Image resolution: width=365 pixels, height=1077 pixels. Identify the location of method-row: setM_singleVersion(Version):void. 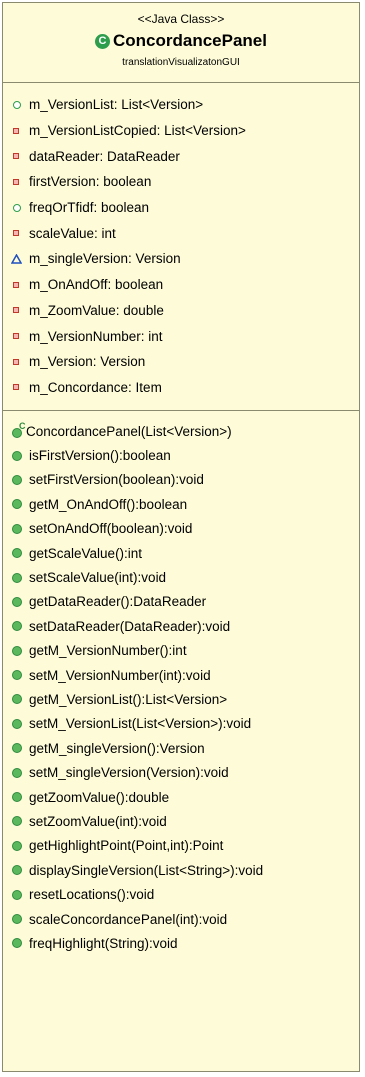
(181, 772).